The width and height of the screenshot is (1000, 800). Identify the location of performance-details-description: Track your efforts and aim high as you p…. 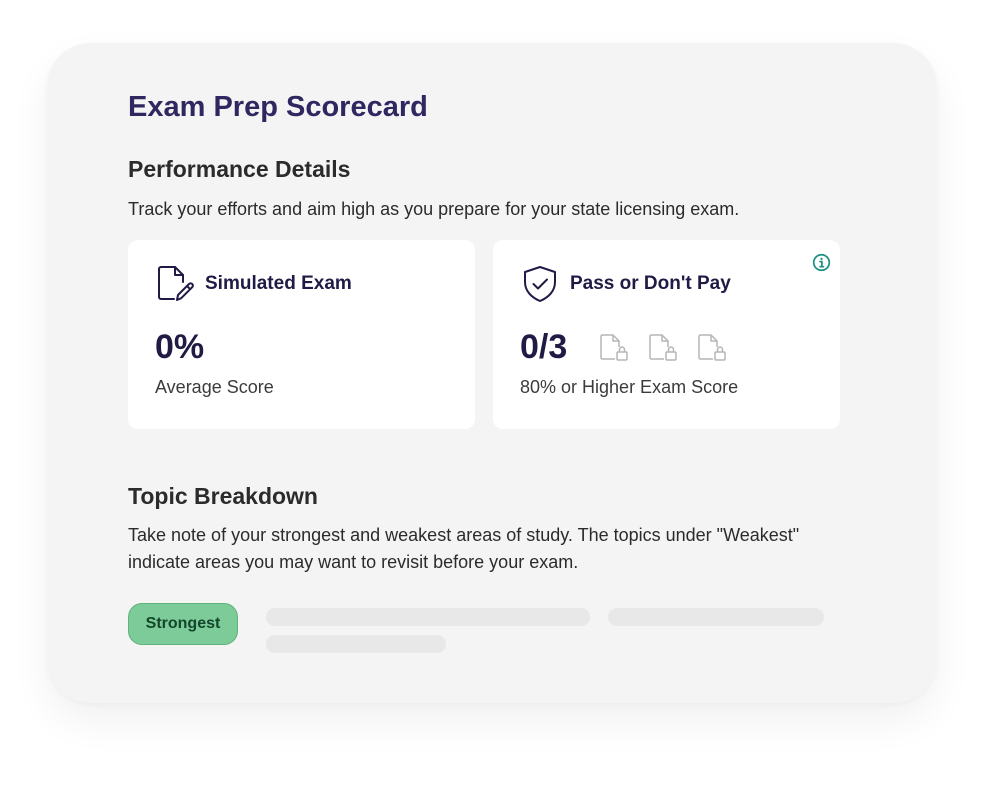
(434, 209).